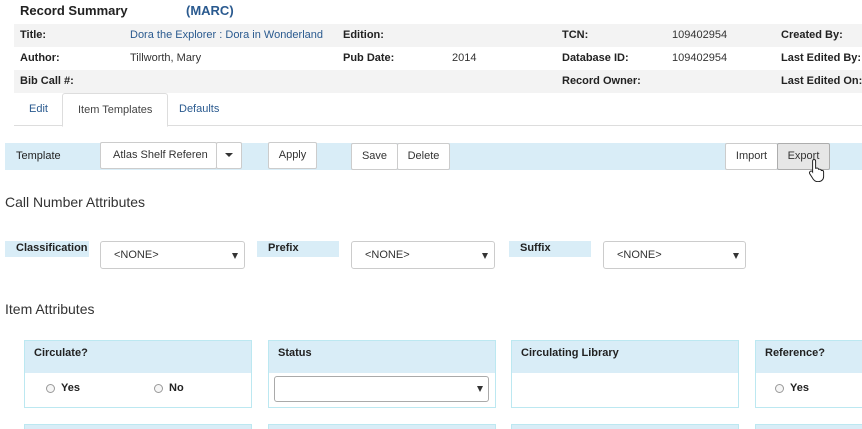 The height and width of the screenshot is (429, 862). I want to click on circulate-no-label: No, so click(176, 388).